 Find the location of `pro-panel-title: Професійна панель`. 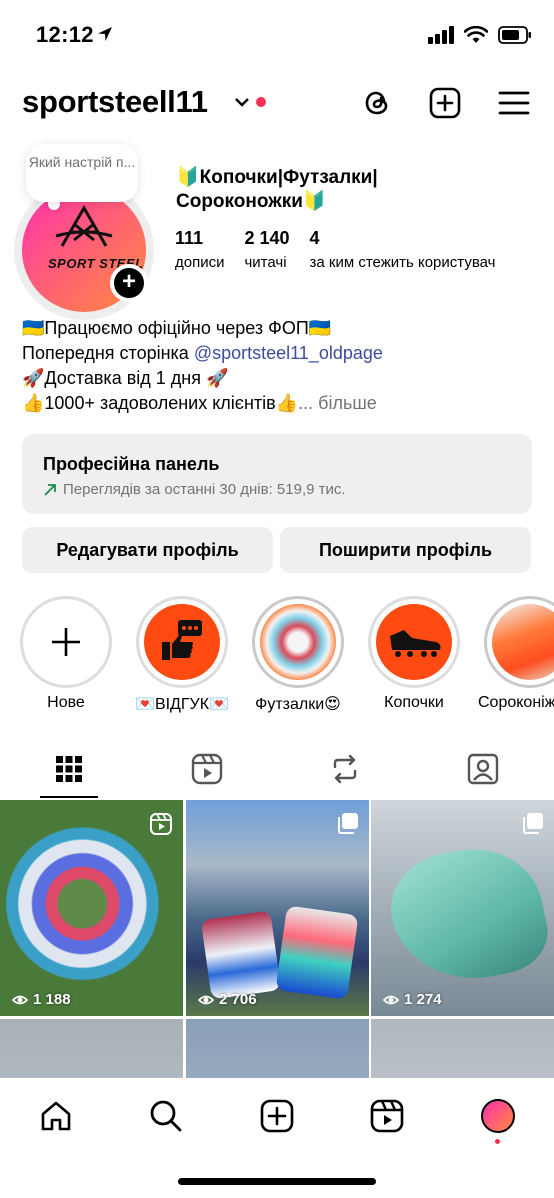

pro-panel-title: Професійна панель is located at coordinates (131, 464).